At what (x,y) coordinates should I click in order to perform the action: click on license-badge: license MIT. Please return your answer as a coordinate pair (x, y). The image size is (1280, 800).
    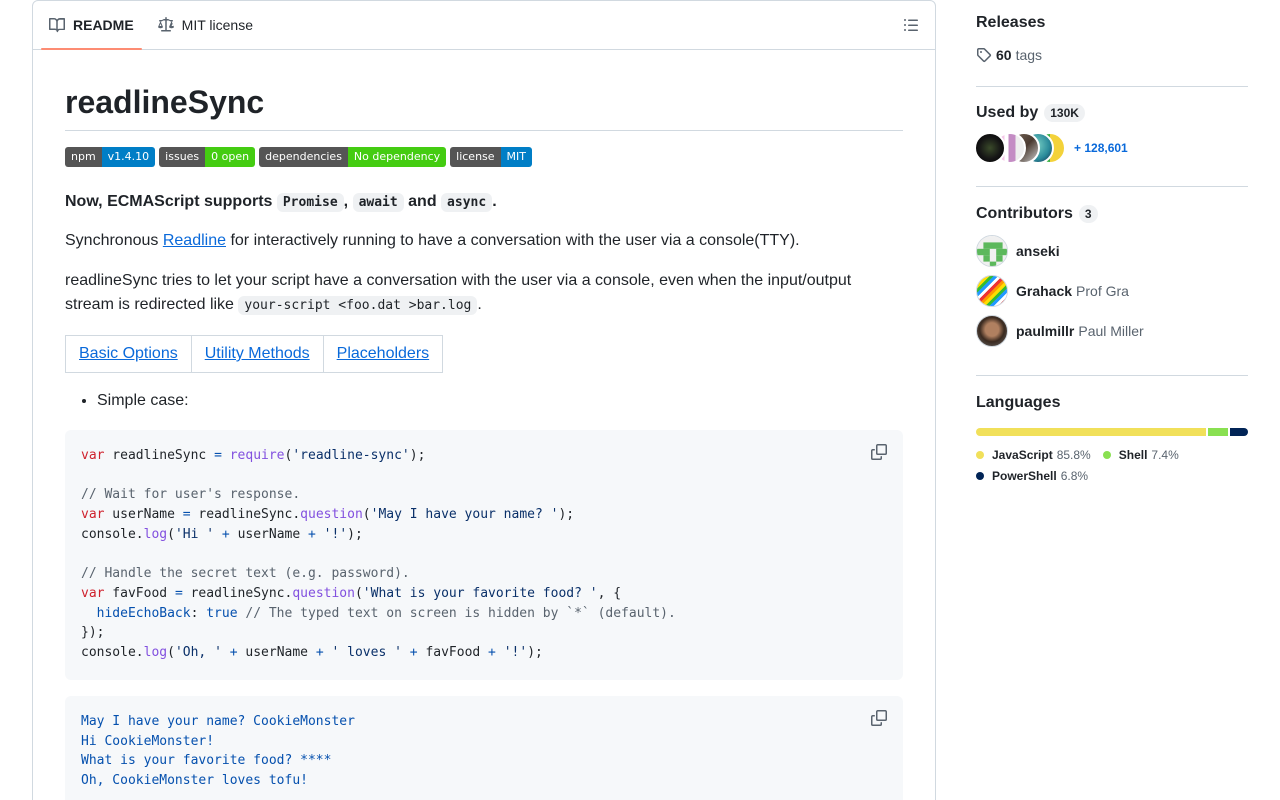
    Looking at the image, I should click on (491, 157).